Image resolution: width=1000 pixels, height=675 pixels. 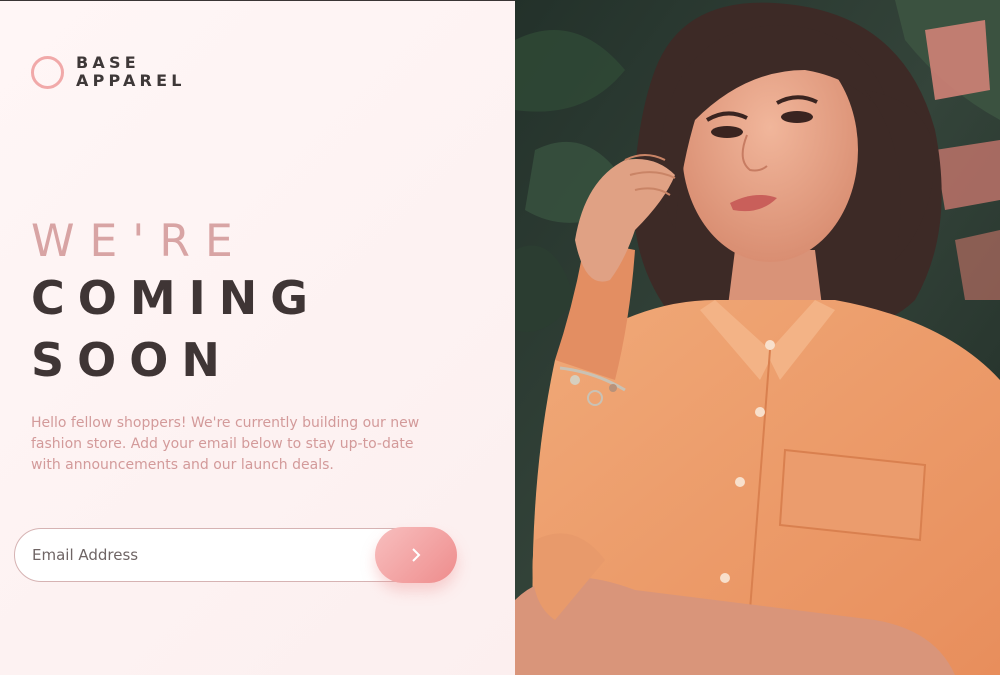 I want to click on brand-logo: BASE APPAREL, so click(x=108, y=72).